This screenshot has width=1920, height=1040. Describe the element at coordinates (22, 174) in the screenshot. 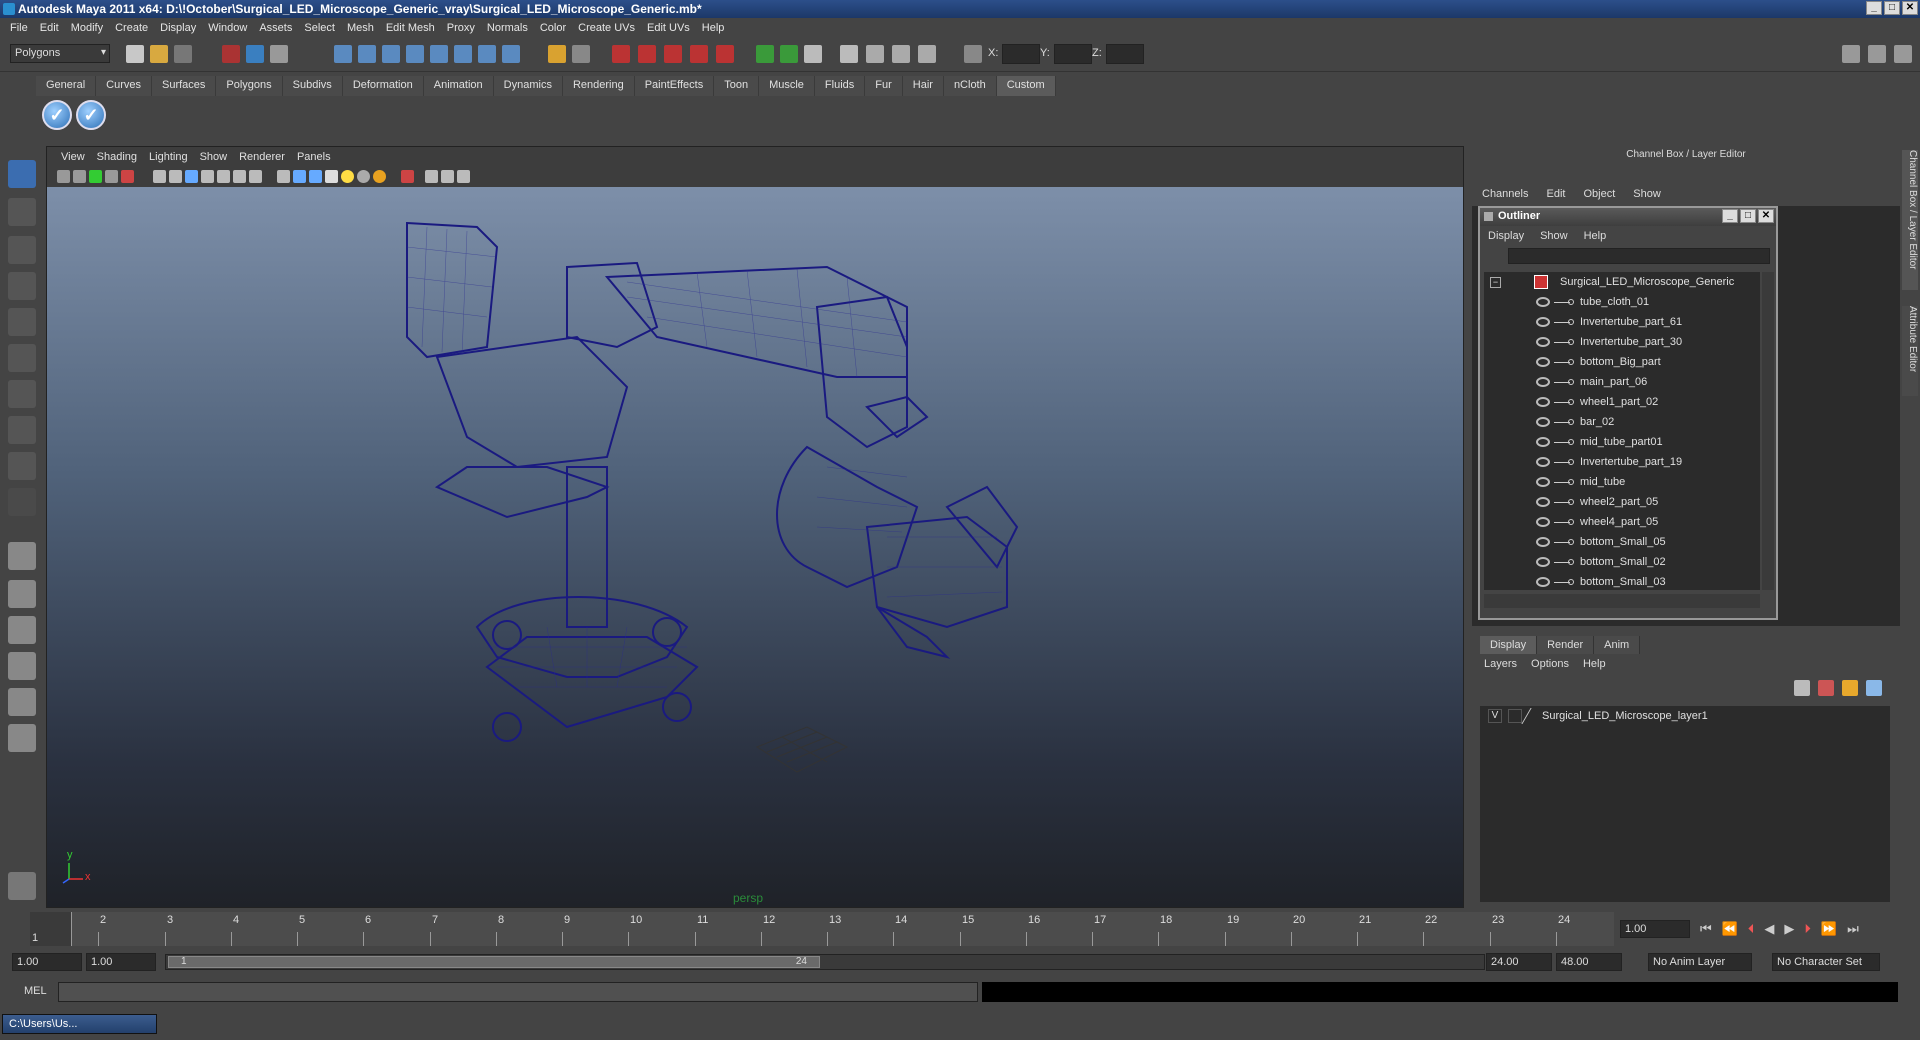

I see `select-tool-icon` at that location.